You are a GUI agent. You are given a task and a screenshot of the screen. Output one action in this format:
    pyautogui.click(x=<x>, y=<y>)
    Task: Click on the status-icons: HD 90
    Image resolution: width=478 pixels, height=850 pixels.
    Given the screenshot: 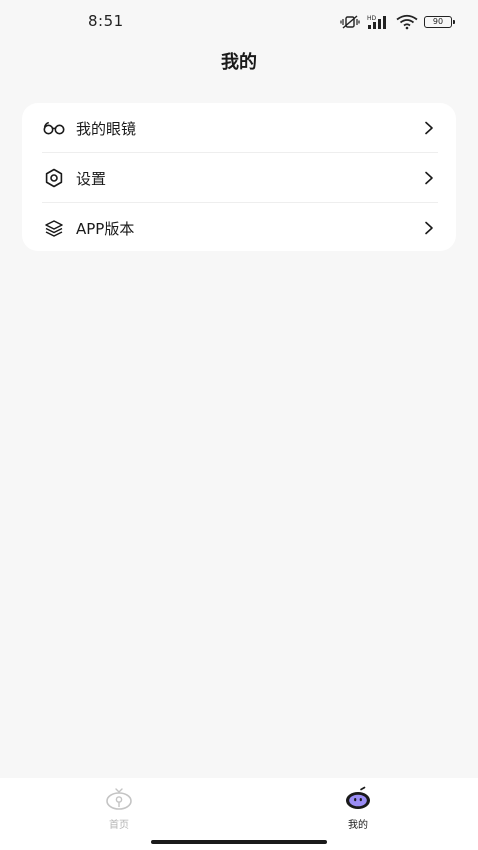 What is the action you would take?
    pyautogui.click(x=397, y=22)
    